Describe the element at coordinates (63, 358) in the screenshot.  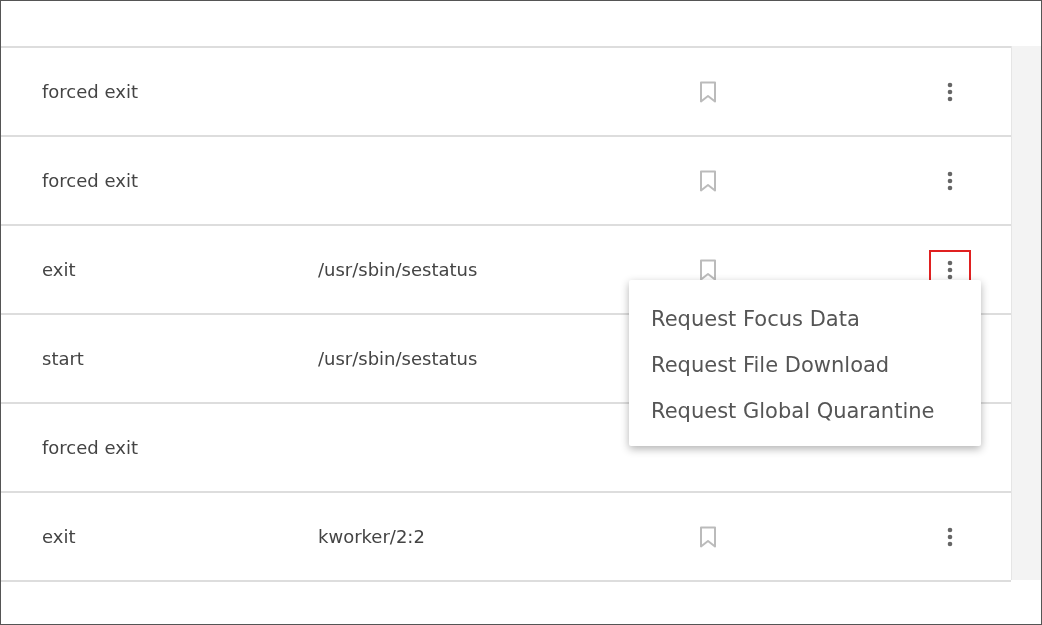
I see `table-cell-text: start` at that location.